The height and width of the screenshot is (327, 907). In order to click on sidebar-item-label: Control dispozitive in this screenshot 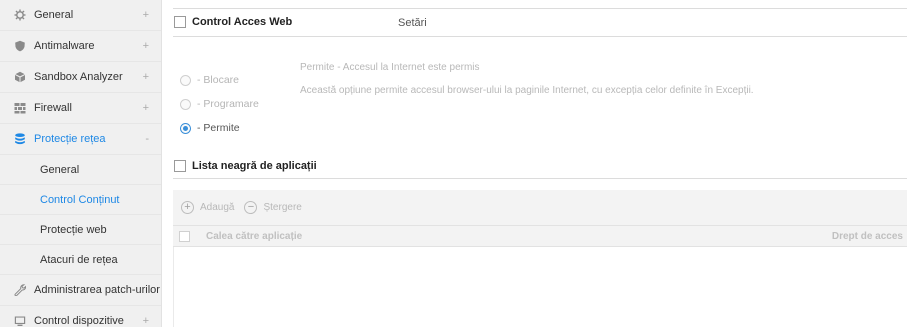, I will do `click(79, 321)`.